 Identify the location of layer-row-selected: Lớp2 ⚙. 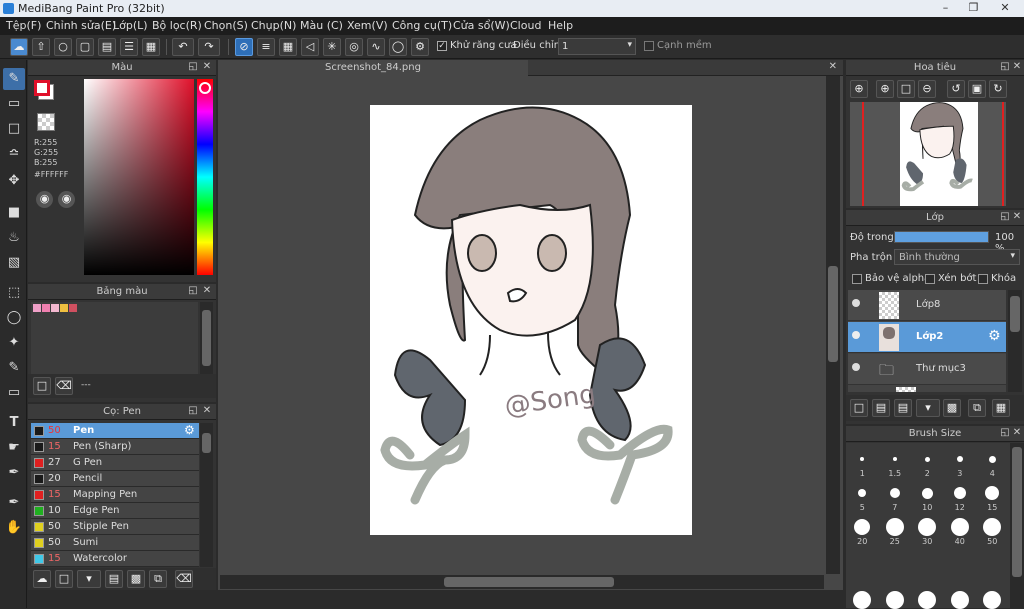
(927, 337).